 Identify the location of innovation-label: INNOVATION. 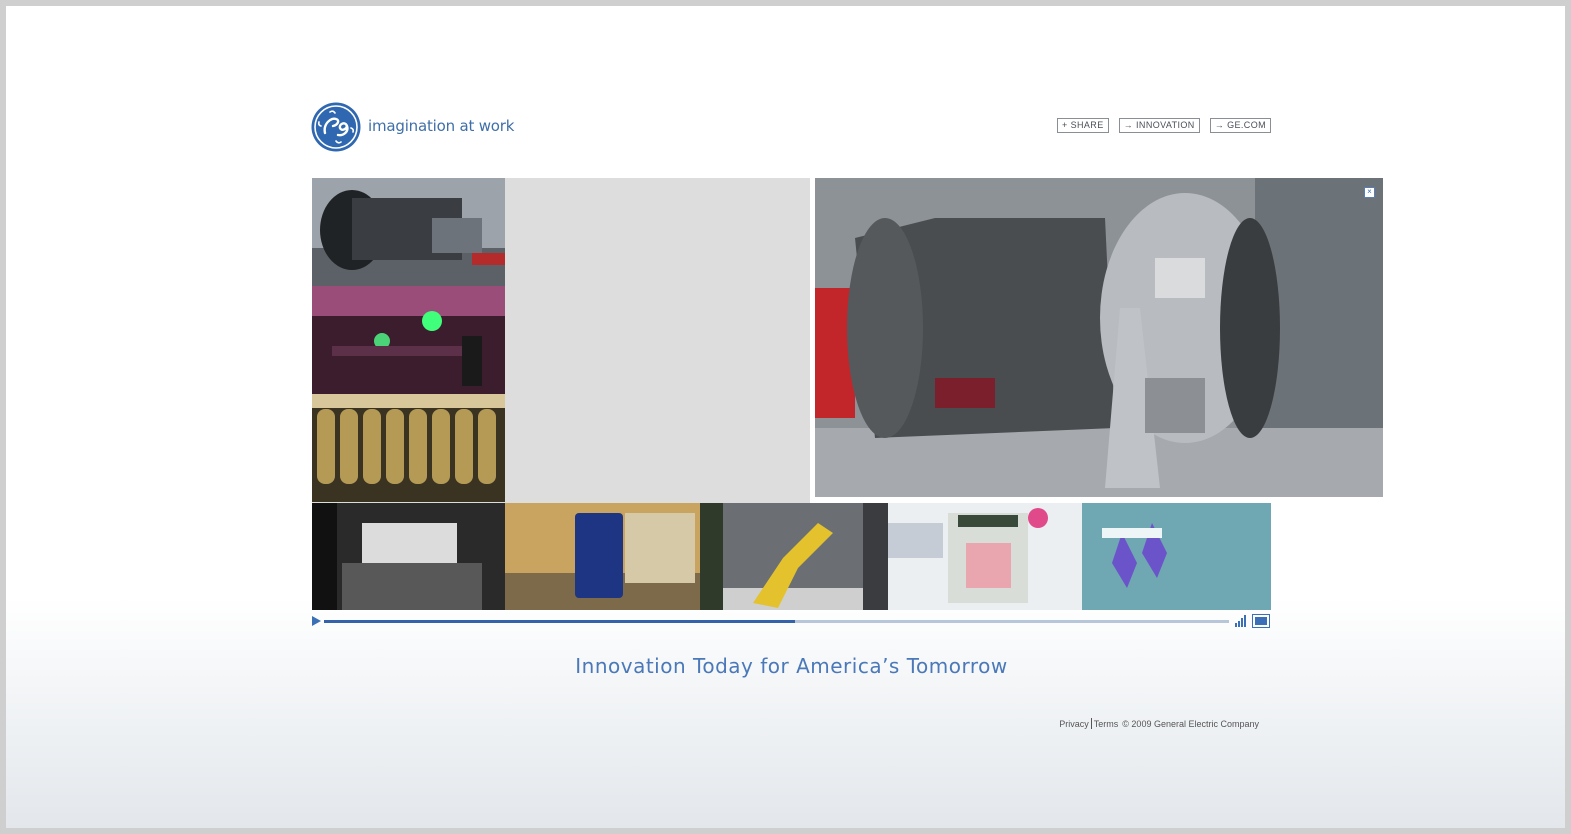
(1165, 125).